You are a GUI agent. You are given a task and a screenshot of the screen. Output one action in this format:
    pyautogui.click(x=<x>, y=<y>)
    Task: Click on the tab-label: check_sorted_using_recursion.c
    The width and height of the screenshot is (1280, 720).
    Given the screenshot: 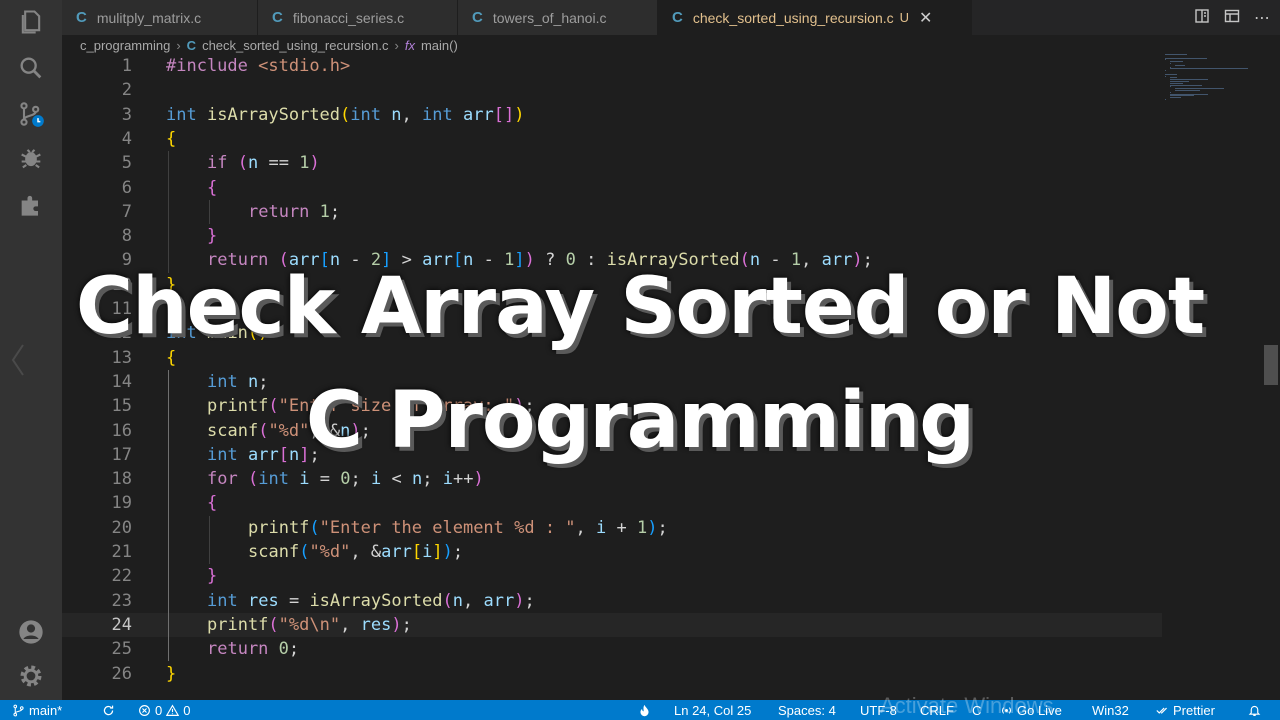 What is the action you would take?
    pyautogui.click(x=793, y=17)
    